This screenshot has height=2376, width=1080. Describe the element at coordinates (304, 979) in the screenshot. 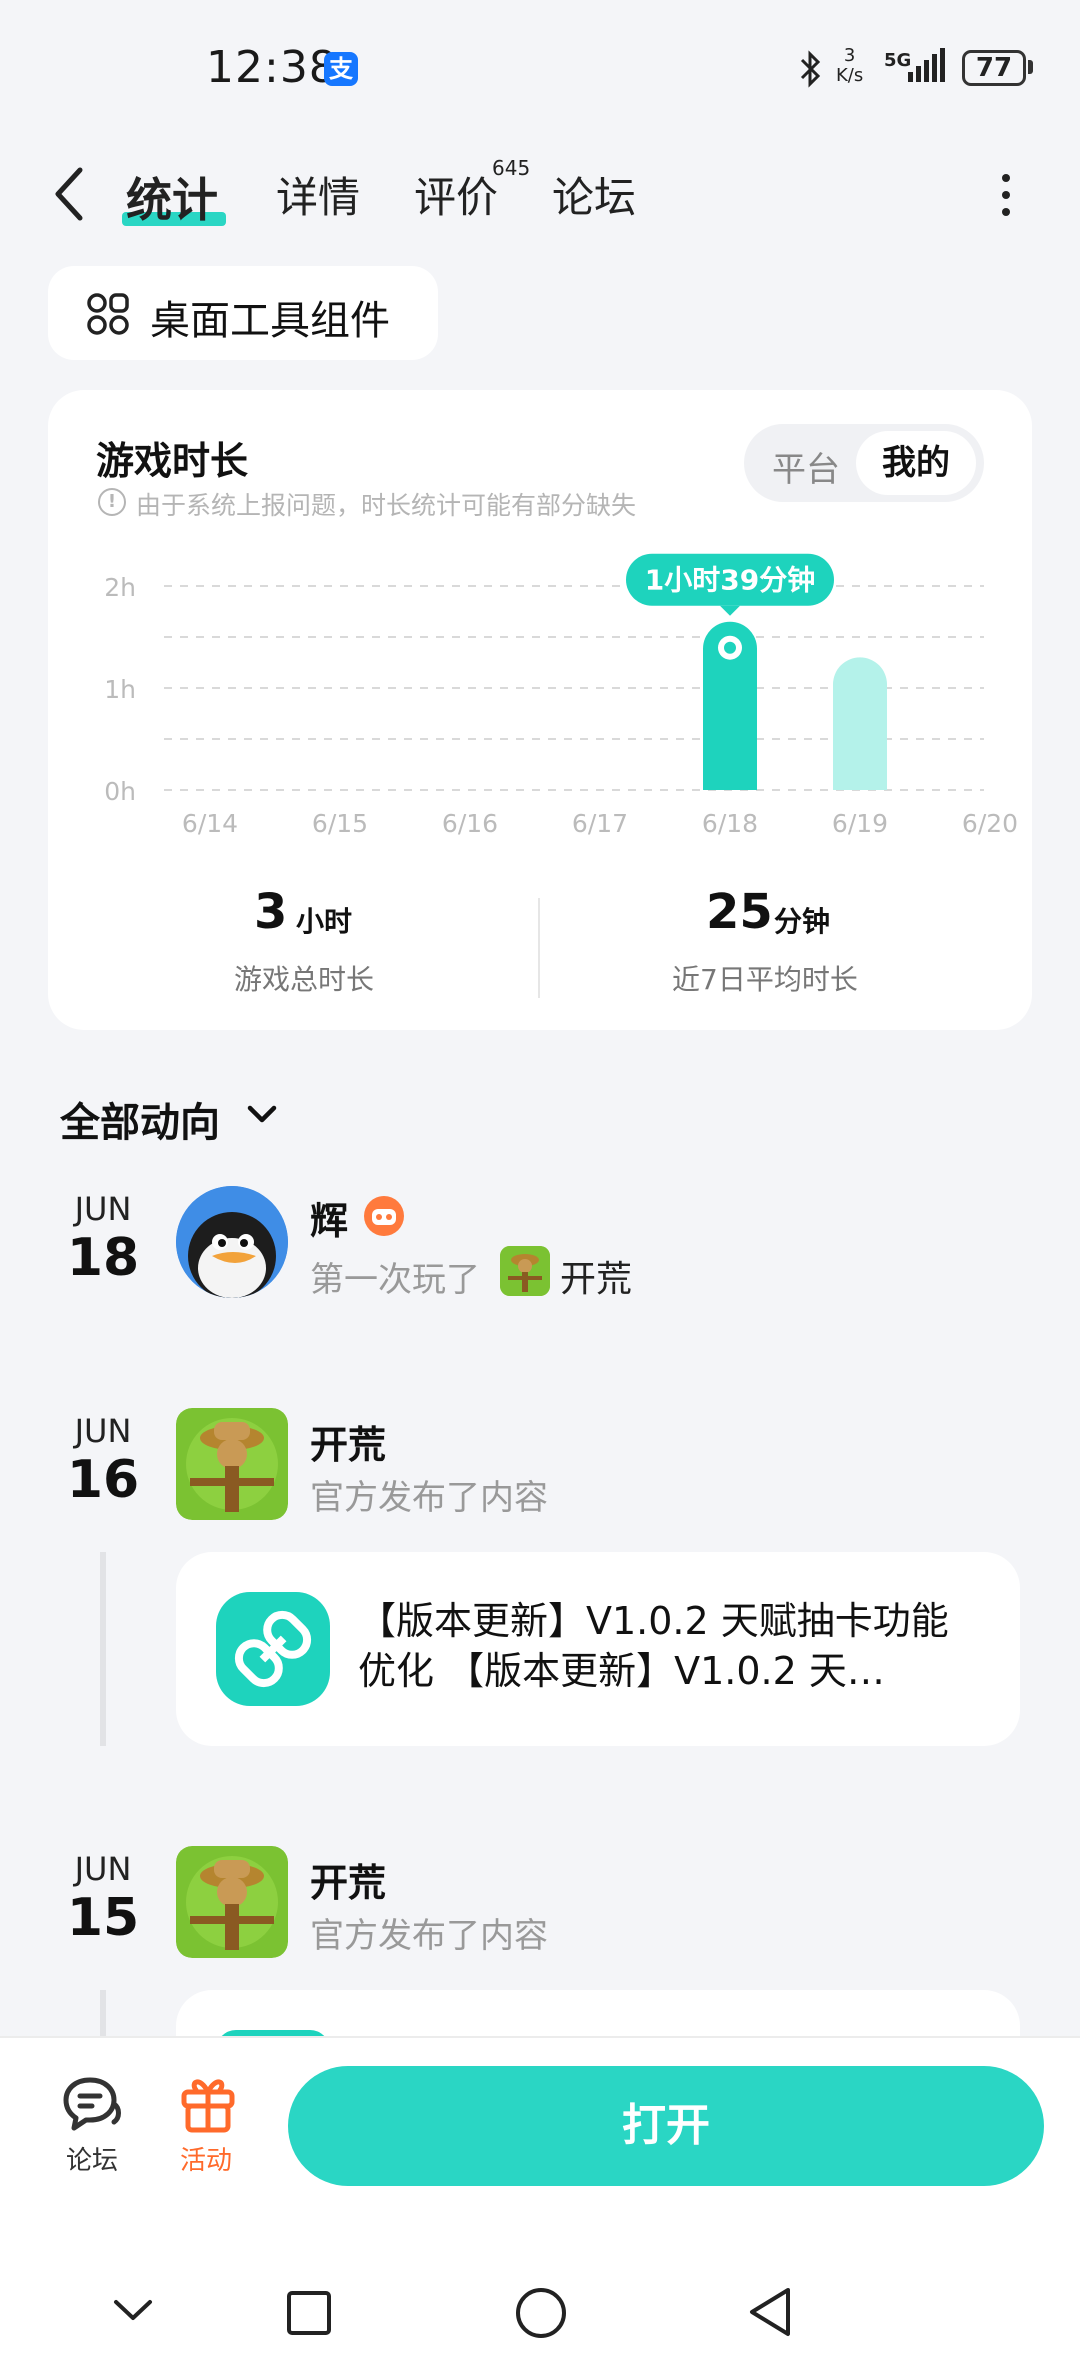

I see `total-time-label: 游戏总时长` at that location.